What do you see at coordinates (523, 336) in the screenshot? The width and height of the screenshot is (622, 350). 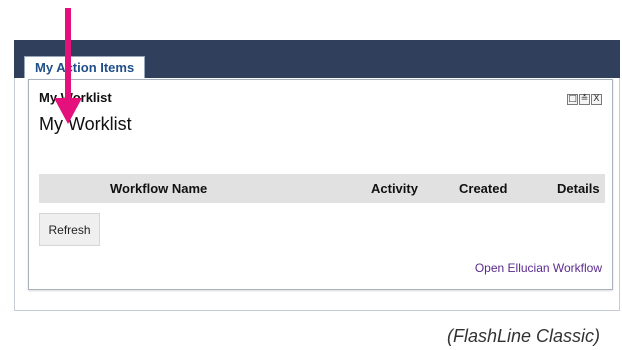 I see `caption-text: (FlashLine Classic)` at bounding box center [523, 336].